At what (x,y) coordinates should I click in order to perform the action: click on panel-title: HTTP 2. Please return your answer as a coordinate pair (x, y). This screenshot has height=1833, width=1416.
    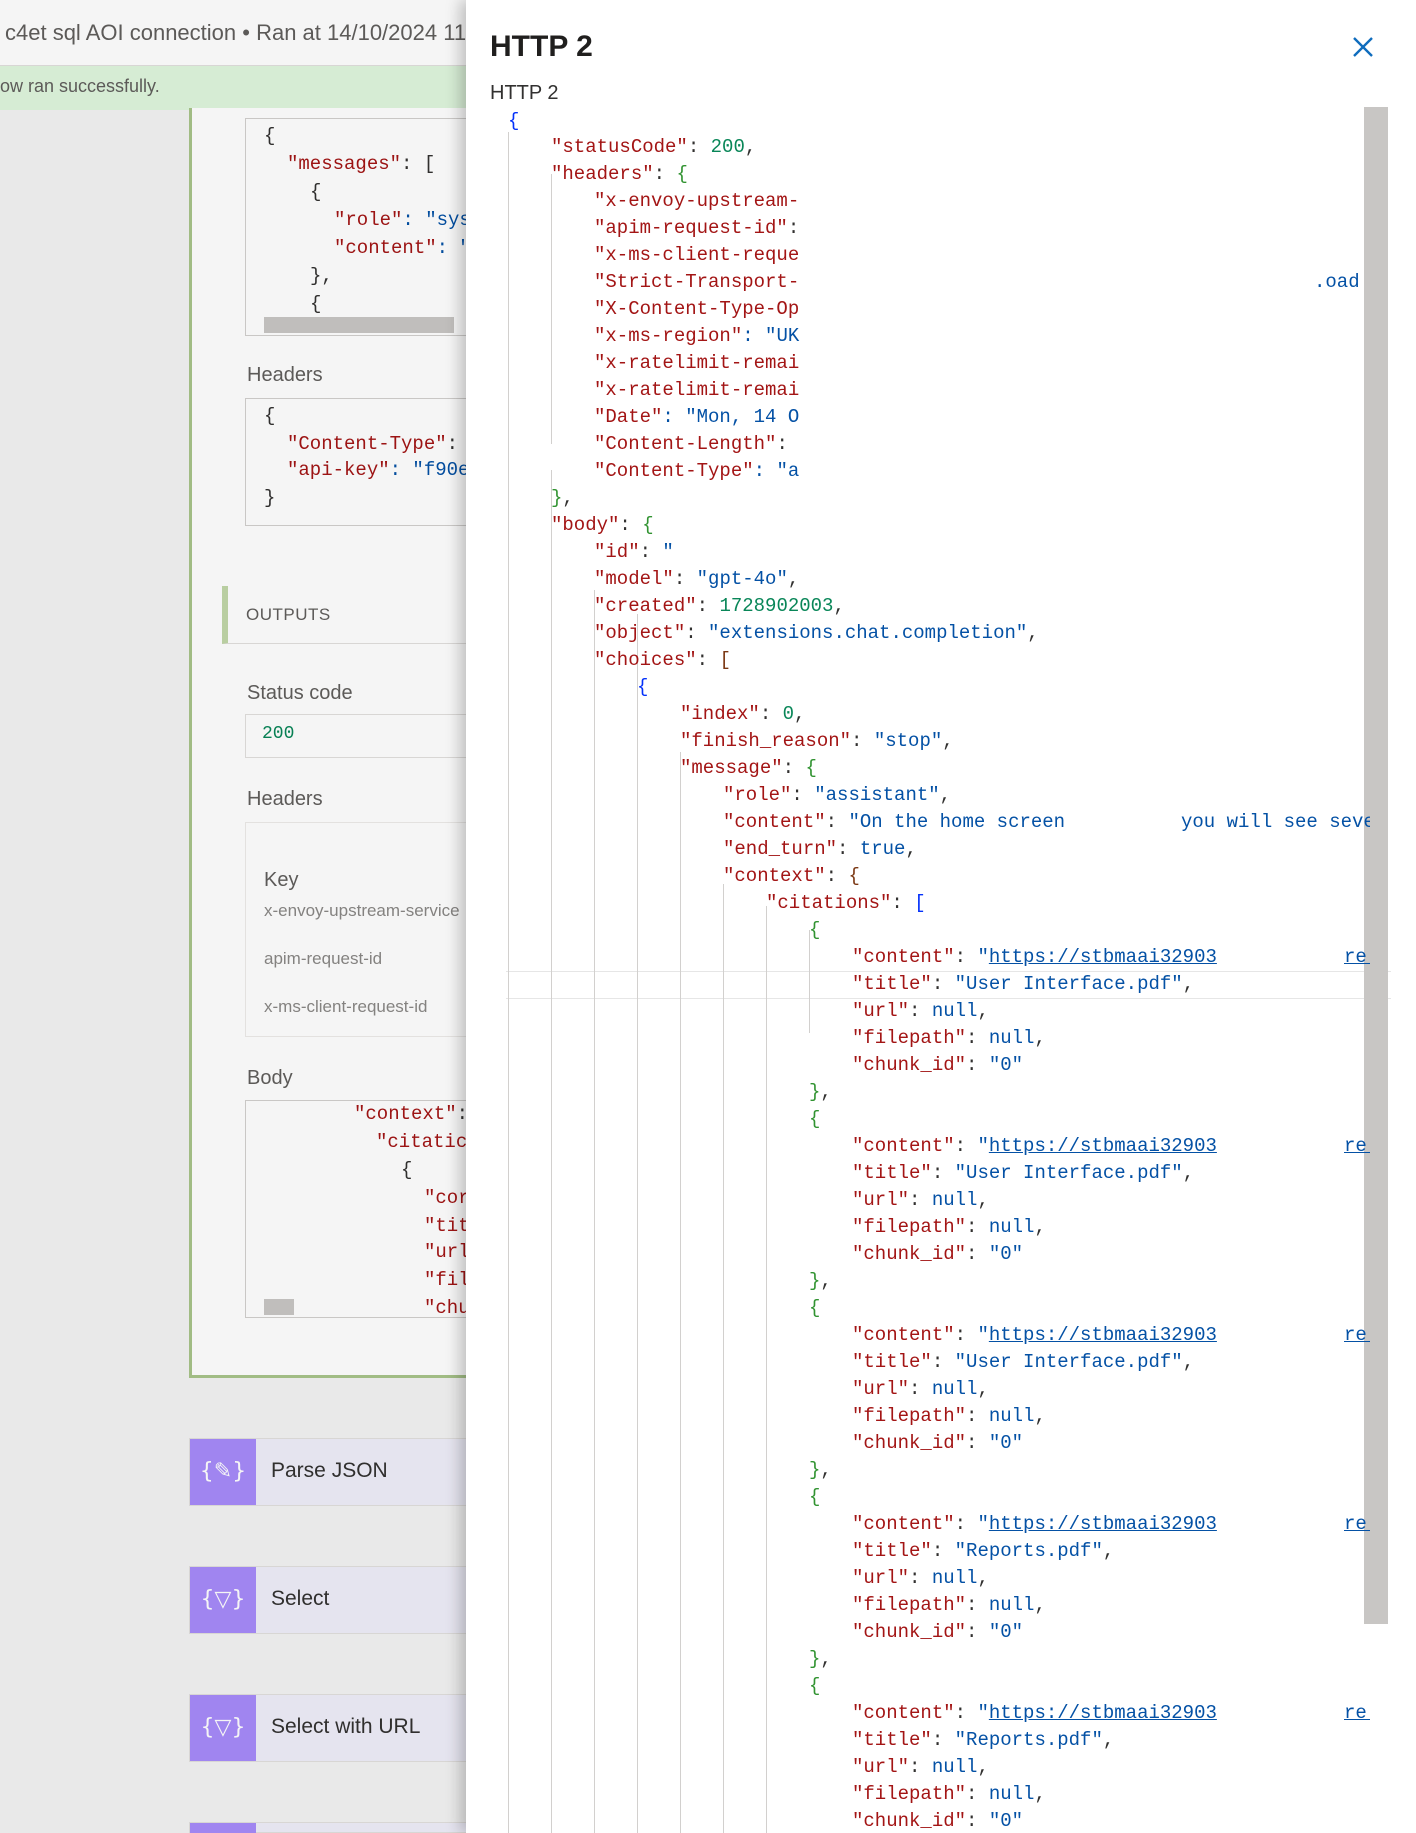
    Looking at the image, I should click on (541, 46).